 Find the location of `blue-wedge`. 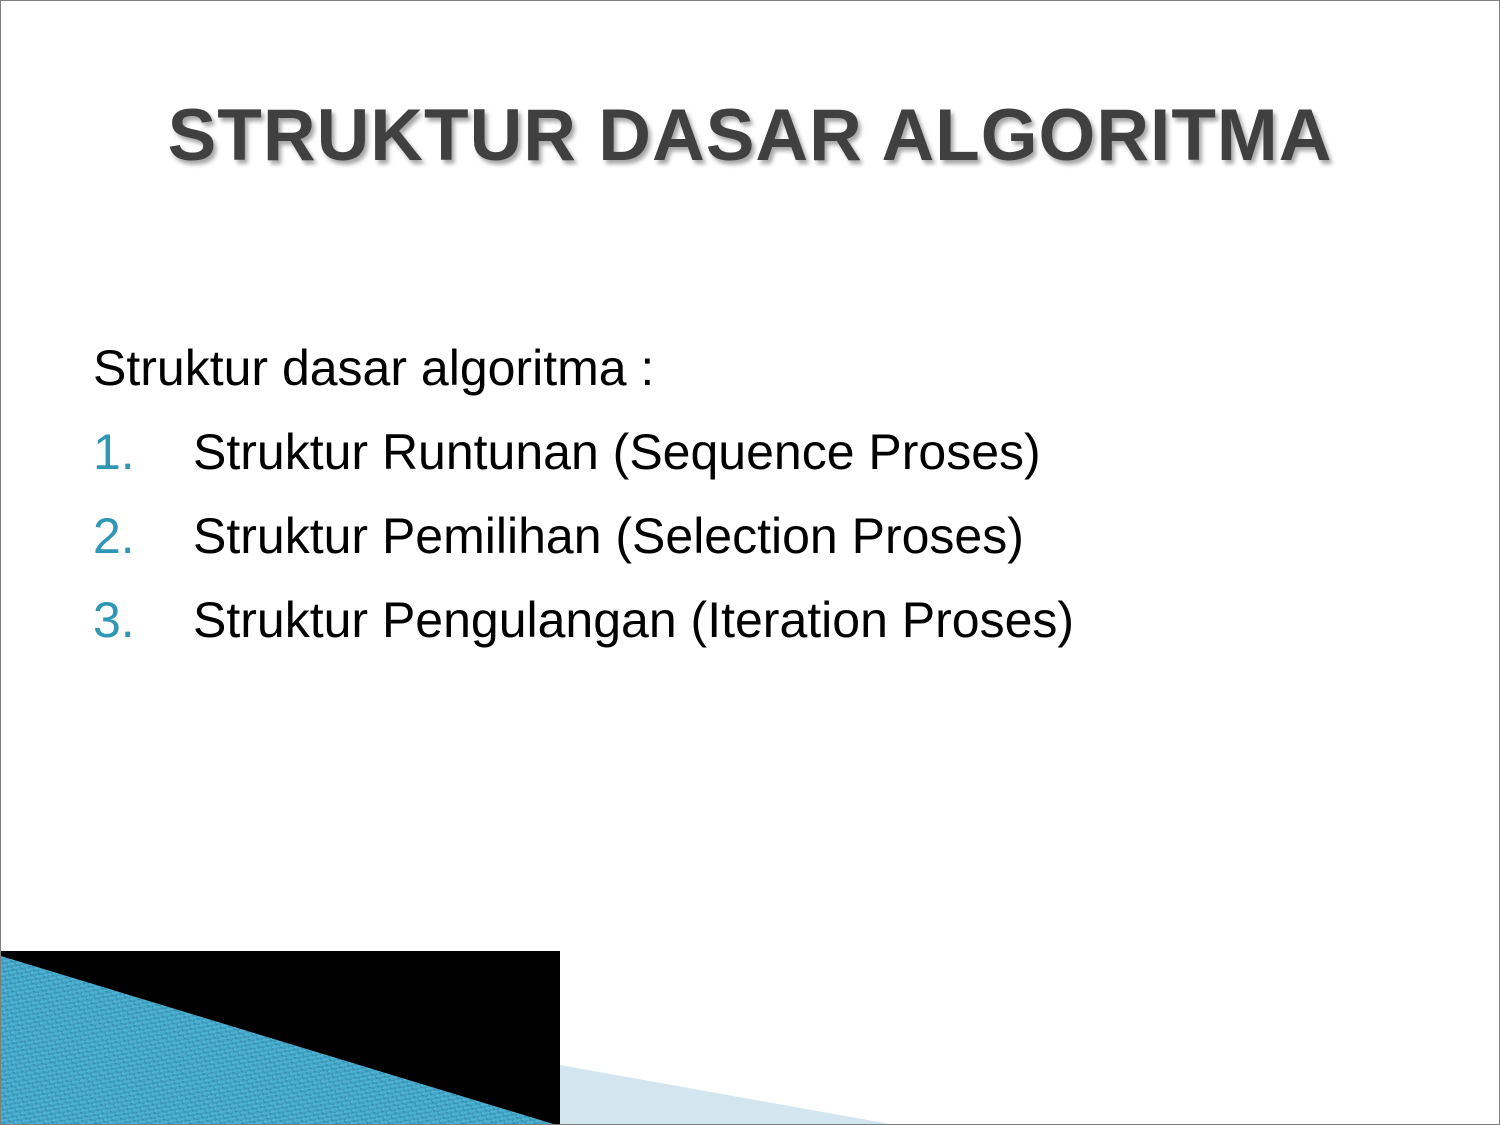

blue-wedge is located at coordinates (277, 1040).